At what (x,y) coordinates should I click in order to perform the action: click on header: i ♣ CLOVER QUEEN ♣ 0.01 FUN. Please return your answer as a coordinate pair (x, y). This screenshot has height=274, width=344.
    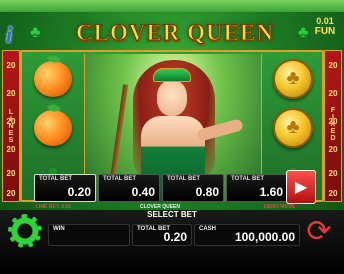
    Looking at the image, I should click on (172, 32).